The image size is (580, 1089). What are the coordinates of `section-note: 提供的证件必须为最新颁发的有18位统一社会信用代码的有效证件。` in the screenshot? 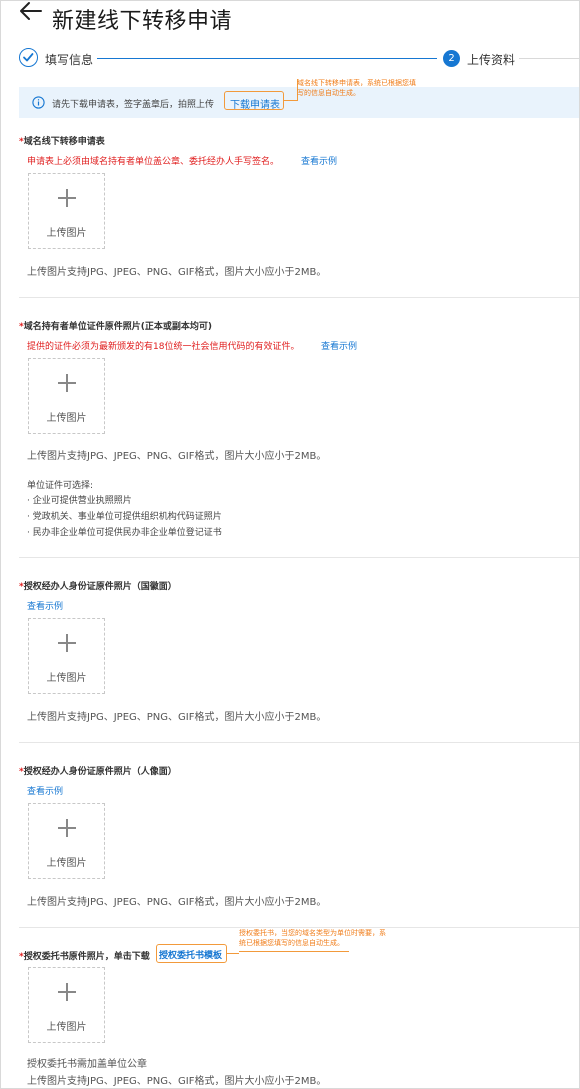 It's located at (163, 347).